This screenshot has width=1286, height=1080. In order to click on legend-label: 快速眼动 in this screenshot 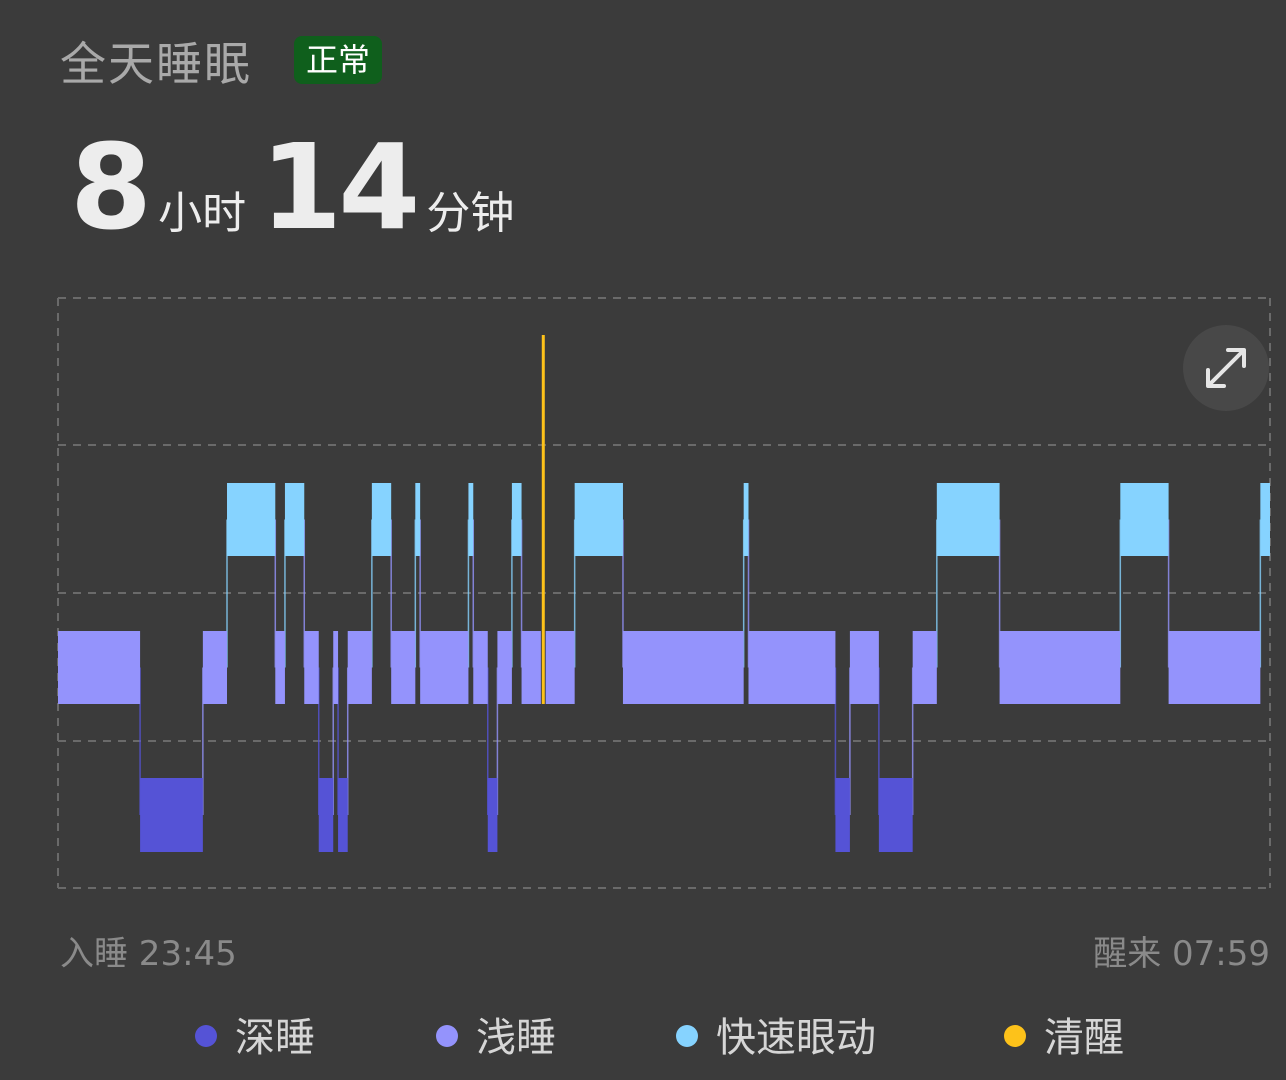, I will do `click(796, 1038)`.